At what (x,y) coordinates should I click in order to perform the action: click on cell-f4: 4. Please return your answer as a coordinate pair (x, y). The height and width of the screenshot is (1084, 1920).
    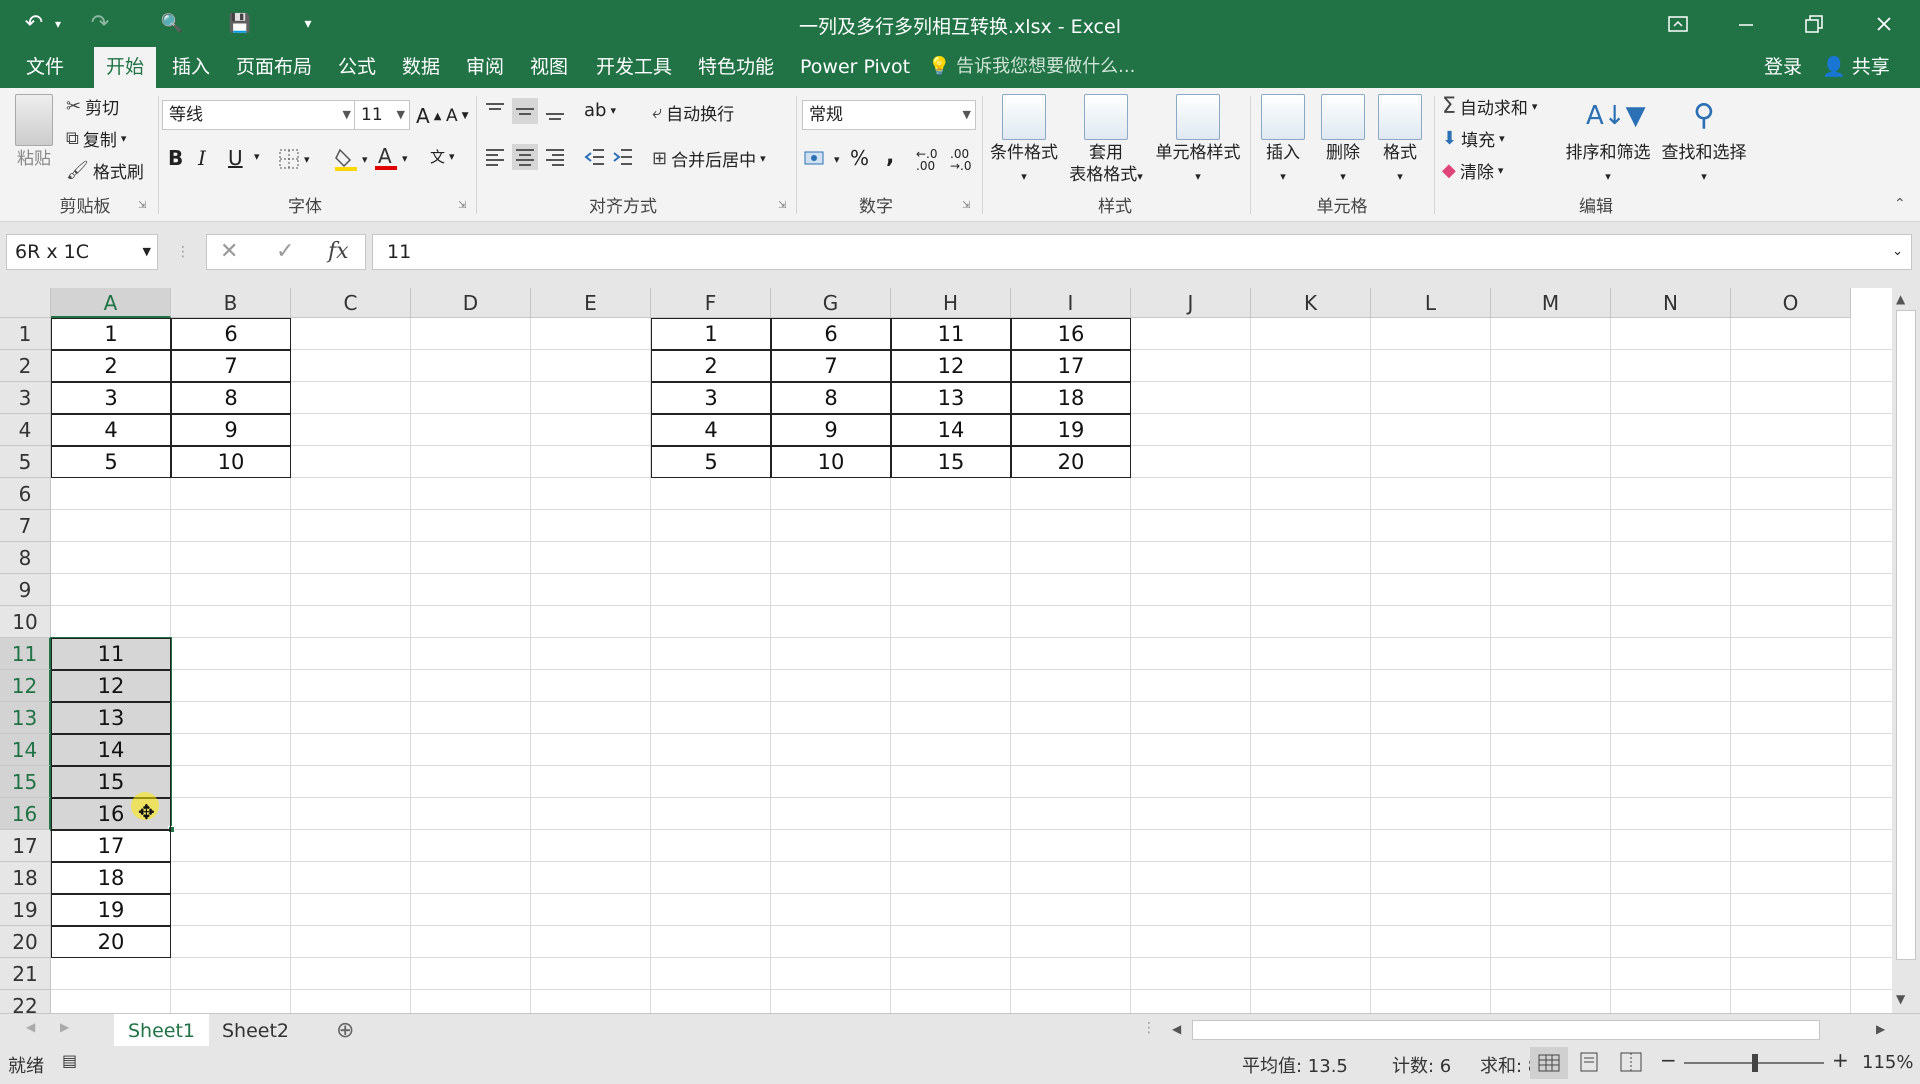
    Looking at the image, I should click on (711, 430).